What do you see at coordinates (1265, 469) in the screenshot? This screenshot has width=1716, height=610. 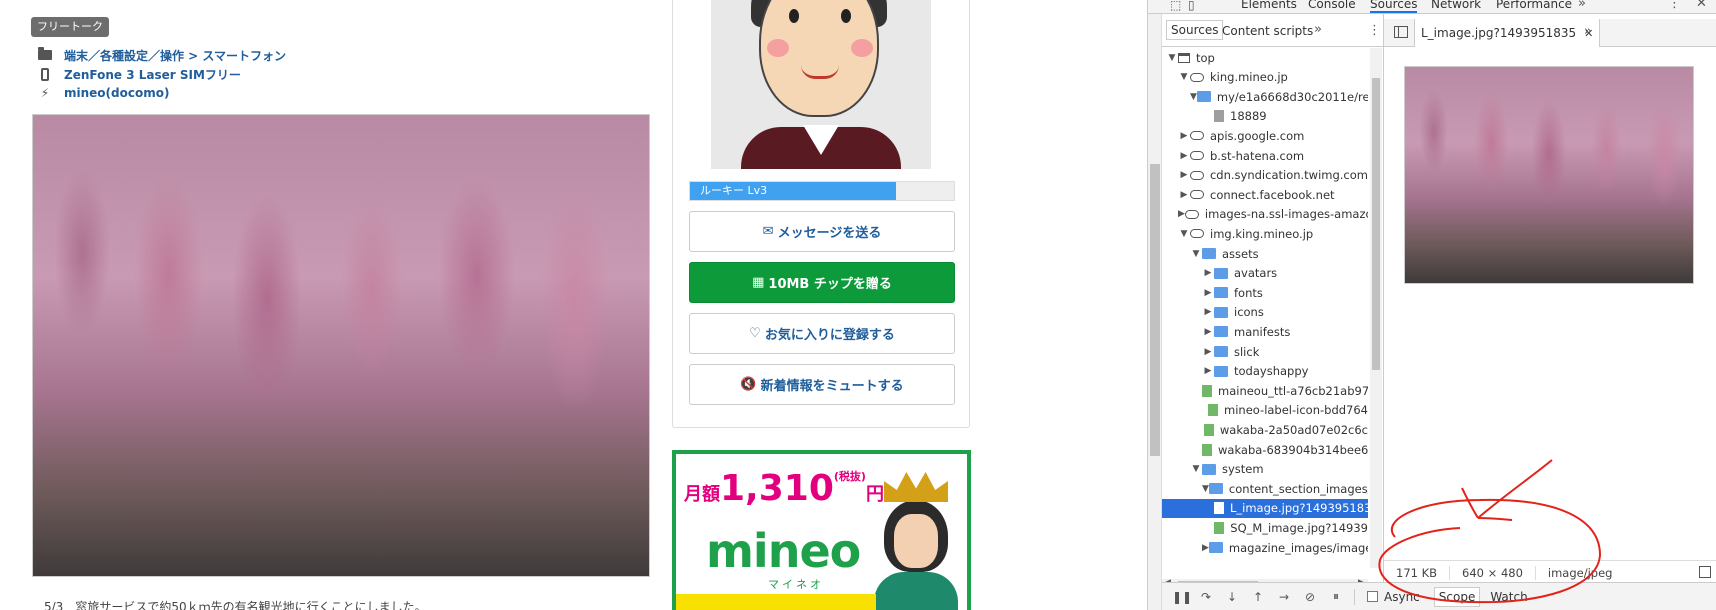 I see `tree-item: ▼ system` at bounding box center [1265, 469].